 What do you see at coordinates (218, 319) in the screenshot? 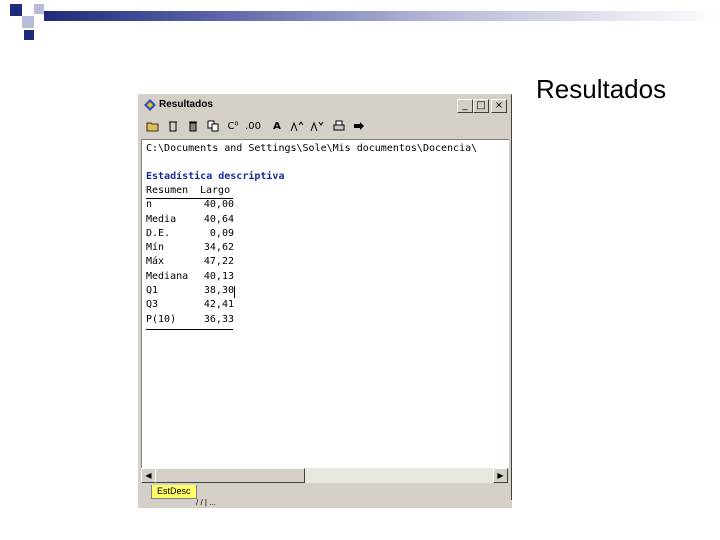
I see `stat-value: 36,33` at bounding box center [218, 319].